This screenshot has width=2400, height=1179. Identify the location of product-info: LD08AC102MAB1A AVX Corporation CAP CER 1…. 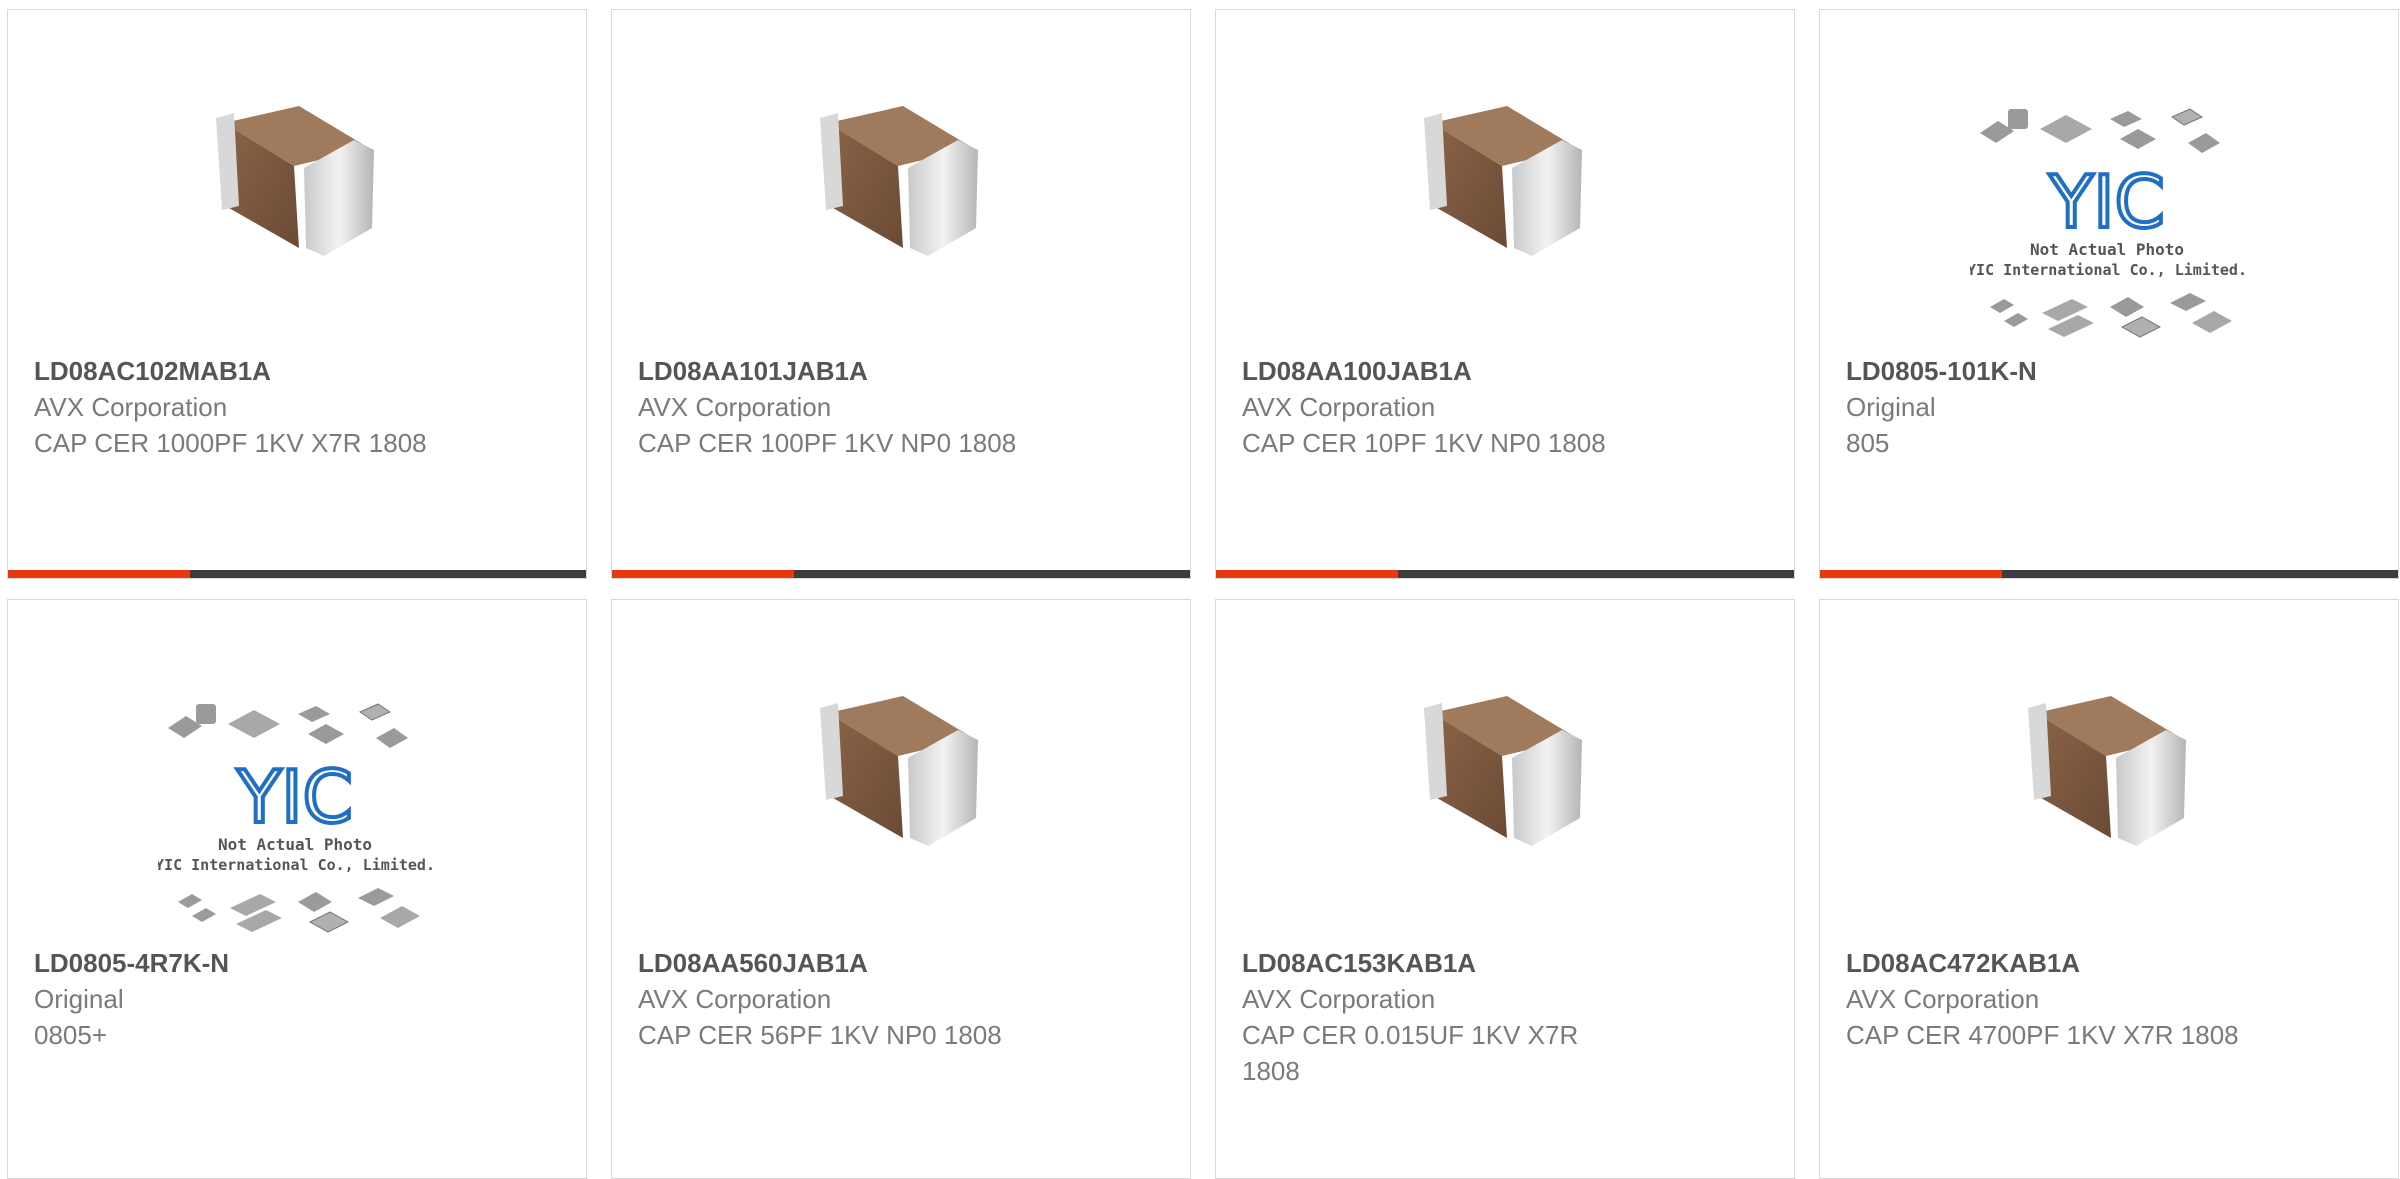
(254, 407).